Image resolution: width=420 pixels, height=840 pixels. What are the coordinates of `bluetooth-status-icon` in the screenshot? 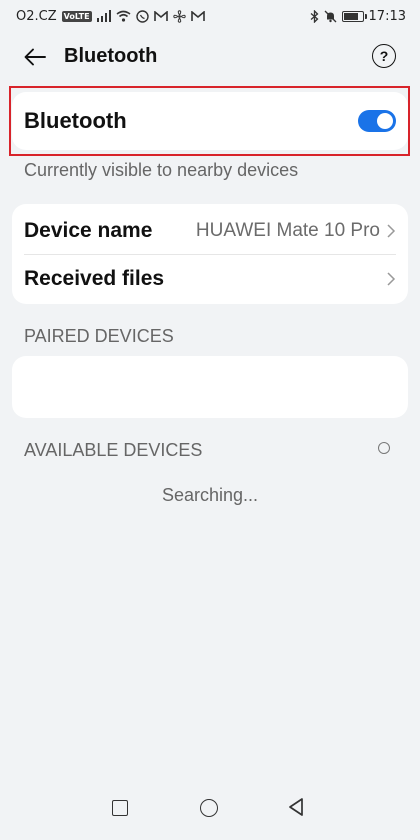 It's located at (314, 16).